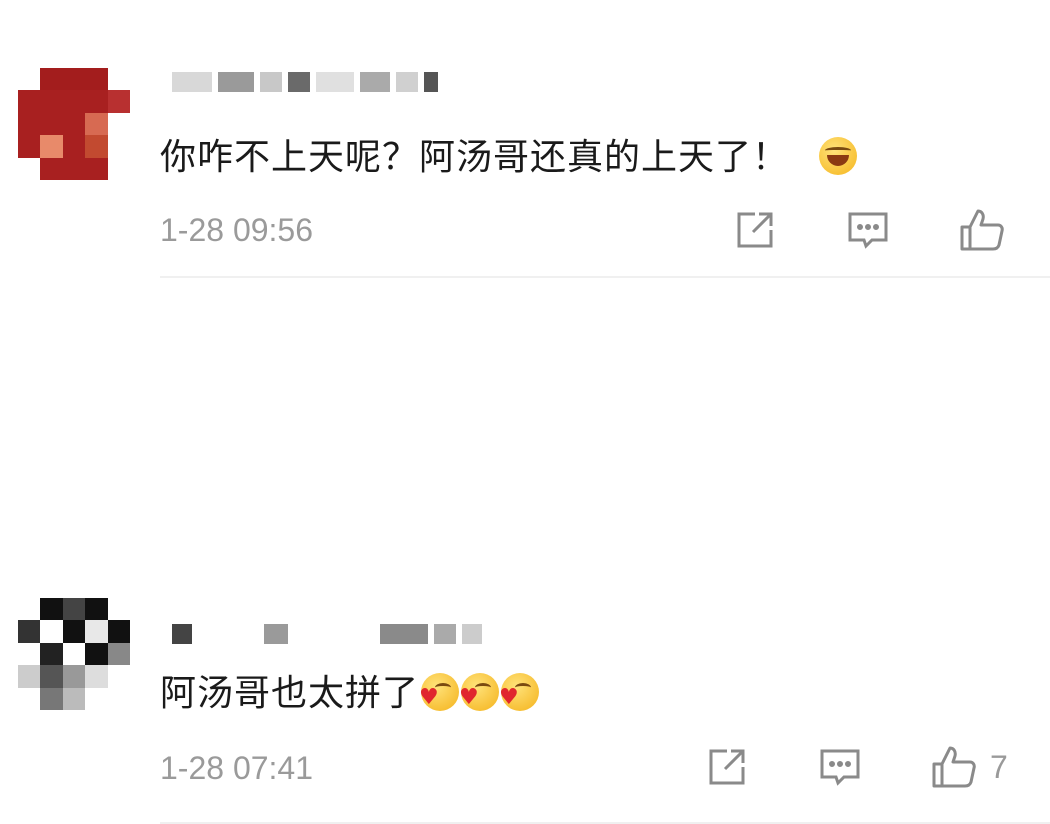 The width and height of the screenshot is (1050, 824). I want to click on laughing-crying-emoji-icon, so click(838, 156).